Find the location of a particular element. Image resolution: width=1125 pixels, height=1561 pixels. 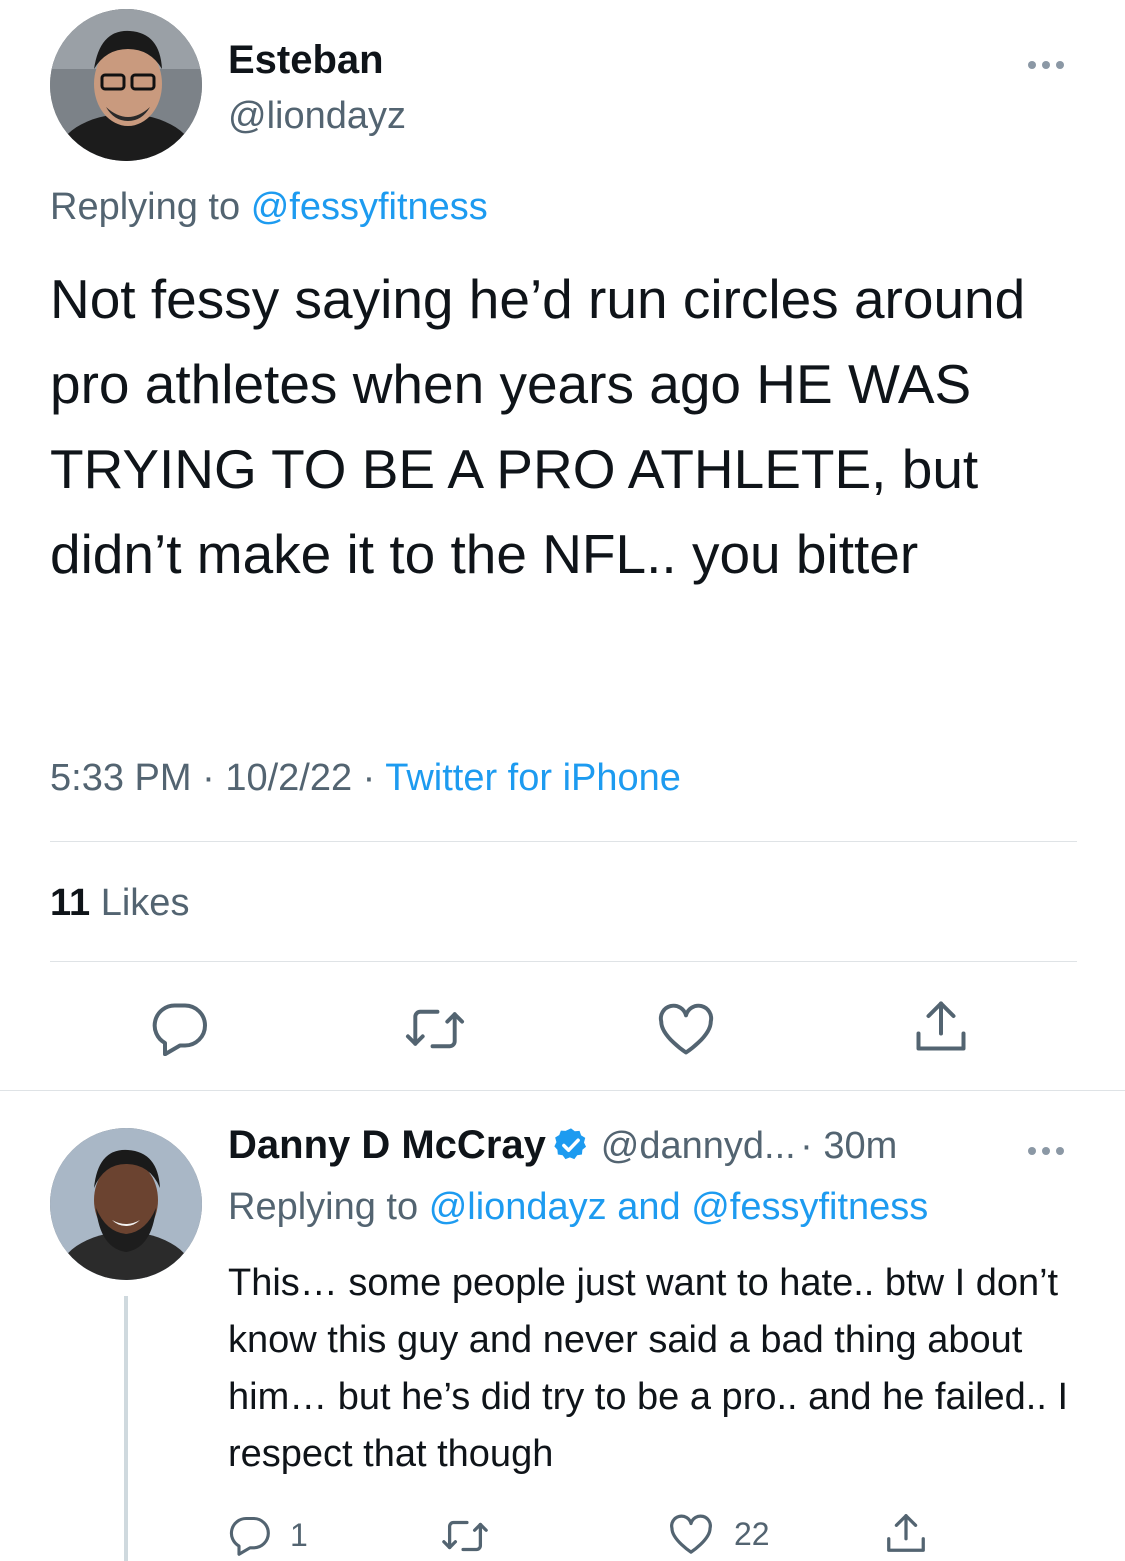

author-handle: @liondayz is located at coordinates (317, 116).